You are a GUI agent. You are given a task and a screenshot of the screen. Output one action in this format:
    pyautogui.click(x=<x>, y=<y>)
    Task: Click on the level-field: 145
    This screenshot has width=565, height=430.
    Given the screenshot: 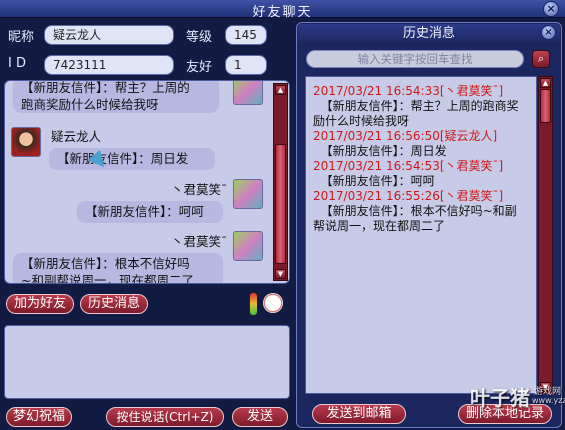 What is the action you would take?
    pyautogui.click(x=246, y=35)
    